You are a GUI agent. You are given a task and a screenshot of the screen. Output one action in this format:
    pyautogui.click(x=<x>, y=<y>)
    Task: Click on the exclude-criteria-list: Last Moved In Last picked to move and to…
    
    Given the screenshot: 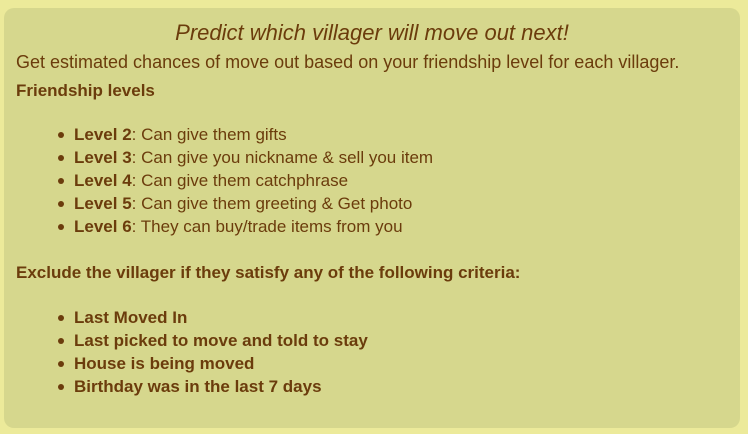 What is the action you would take?
    pyautogui.click(x=211, y=352)
    